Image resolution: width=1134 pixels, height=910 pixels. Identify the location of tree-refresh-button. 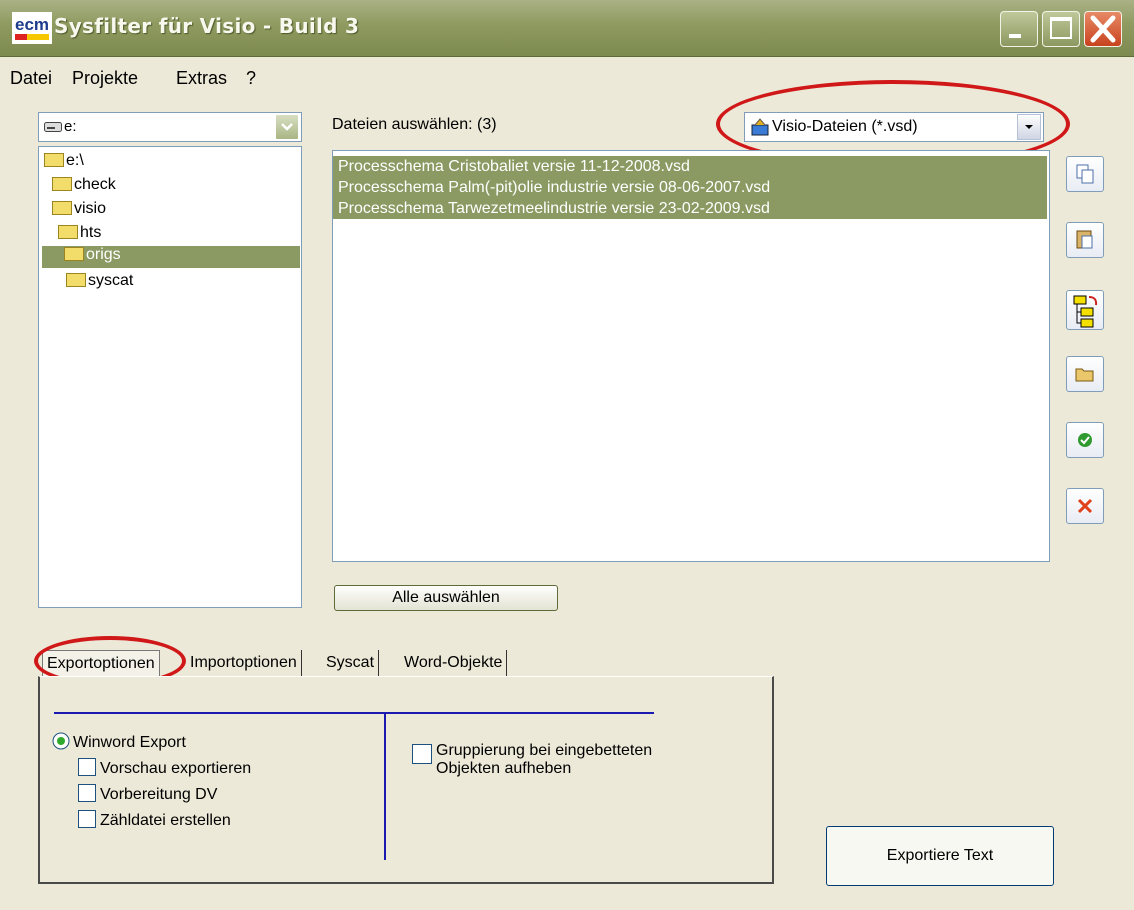
(1085, 310).